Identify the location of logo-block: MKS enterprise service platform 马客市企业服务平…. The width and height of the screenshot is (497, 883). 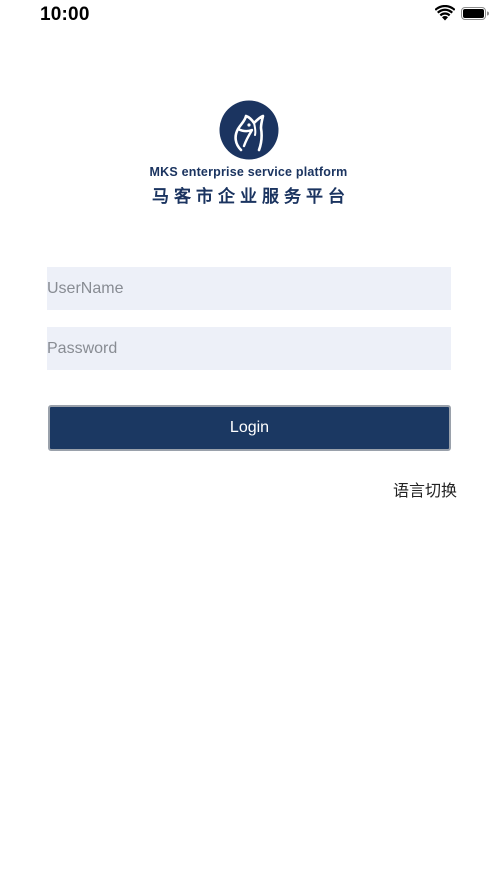
(248, 153).